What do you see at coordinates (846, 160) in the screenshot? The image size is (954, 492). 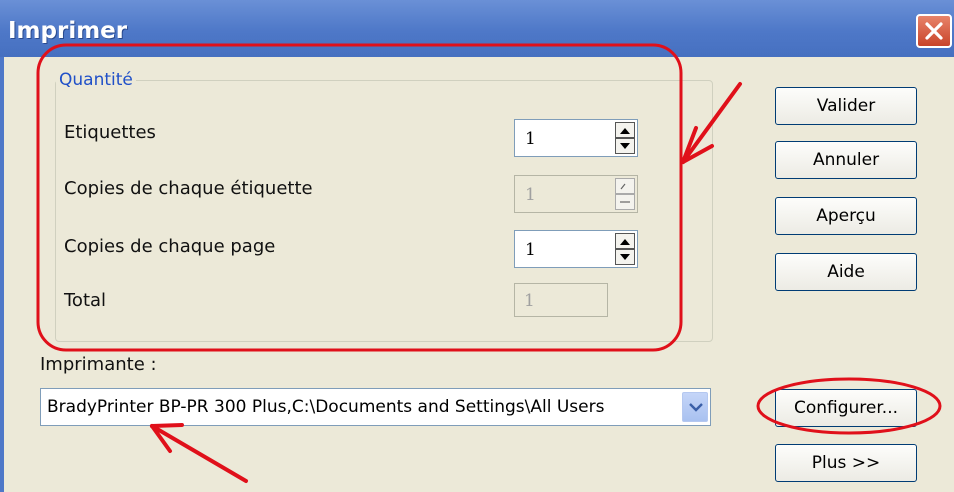 I see `annuler-button: Annuler` at bounding box center [846, 160].